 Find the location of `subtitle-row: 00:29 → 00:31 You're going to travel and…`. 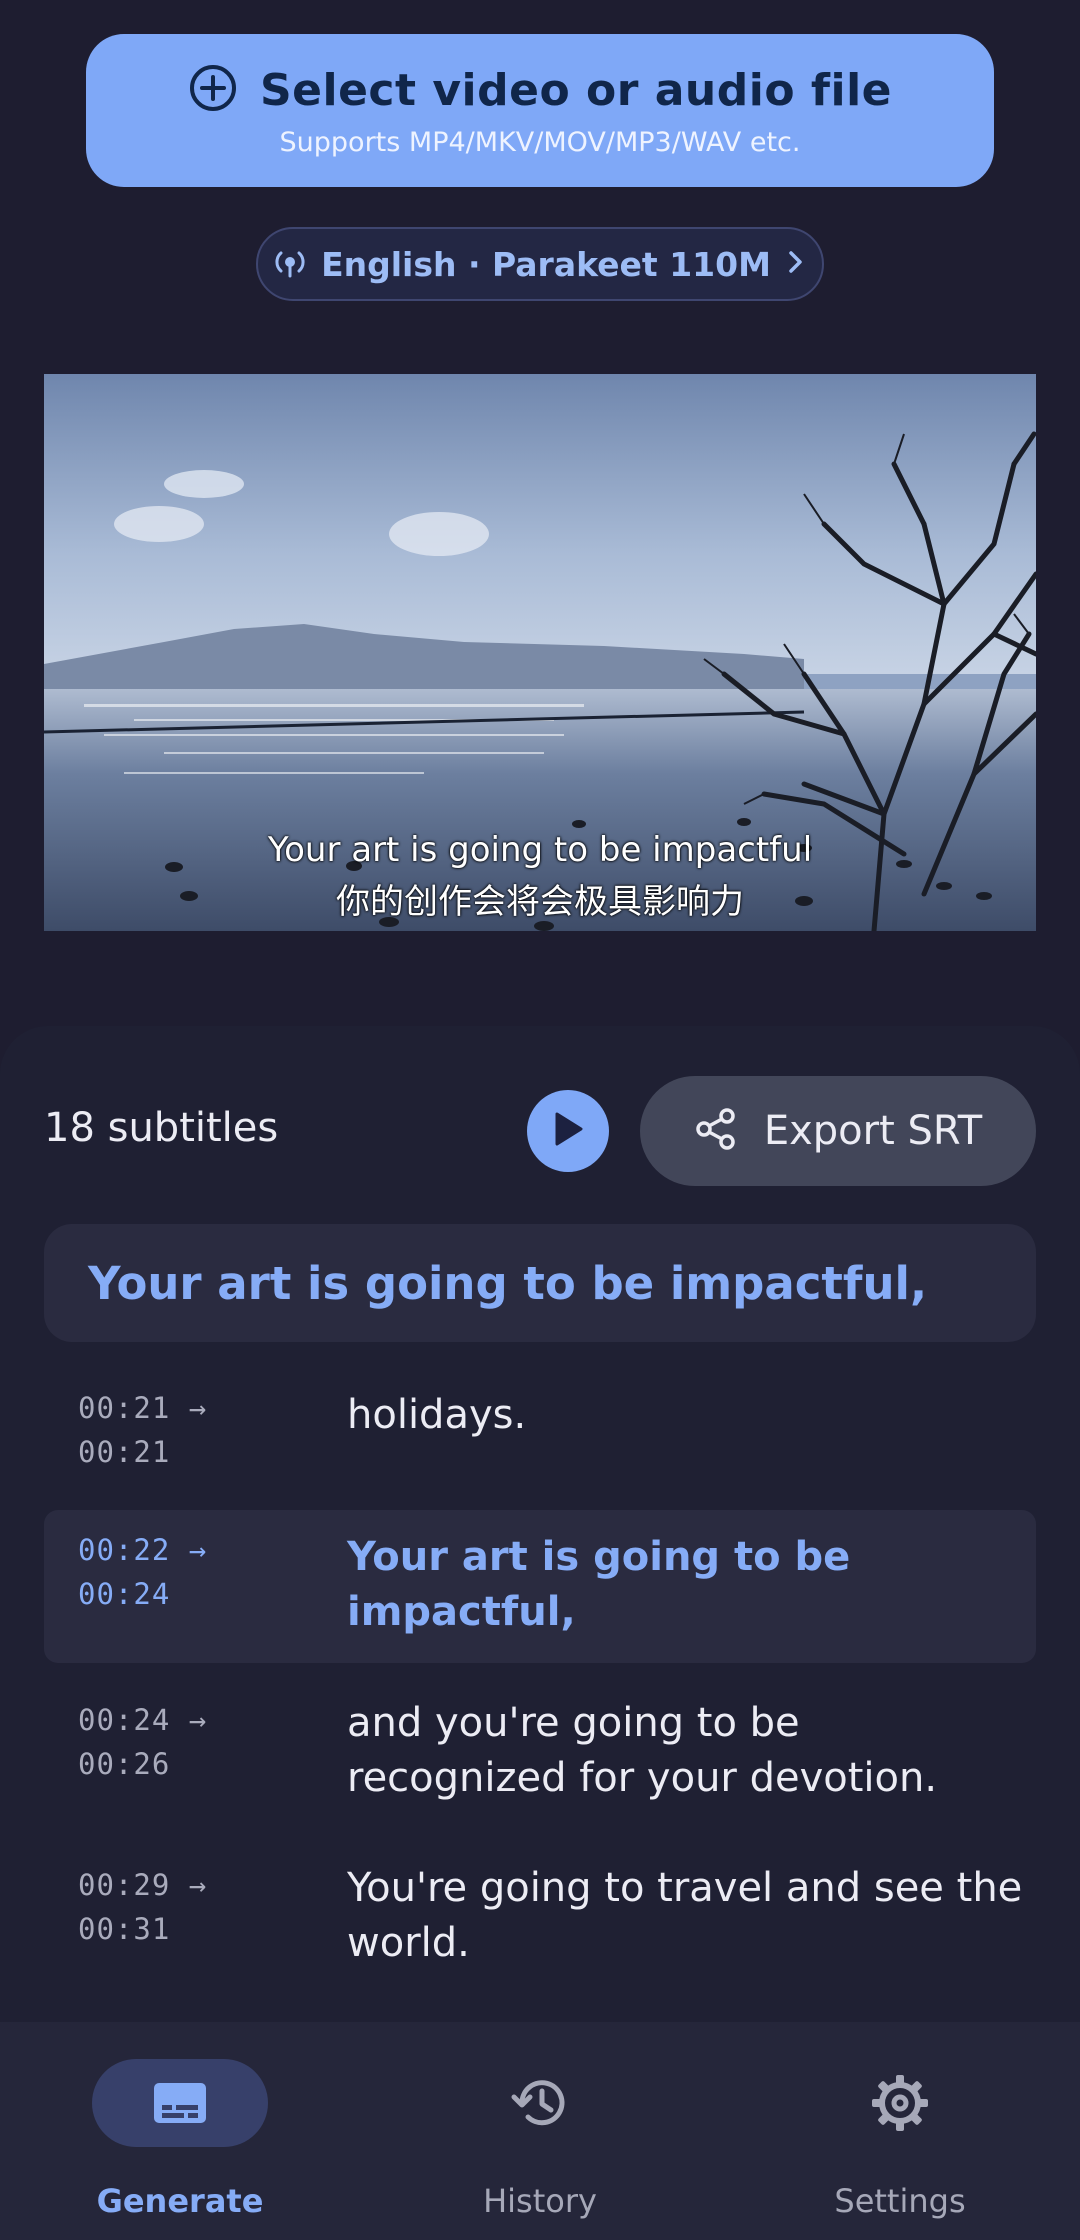

subtitle-row: 00:29 → 00:31 You're going to travel and… is located at coordinates (540, 1920).